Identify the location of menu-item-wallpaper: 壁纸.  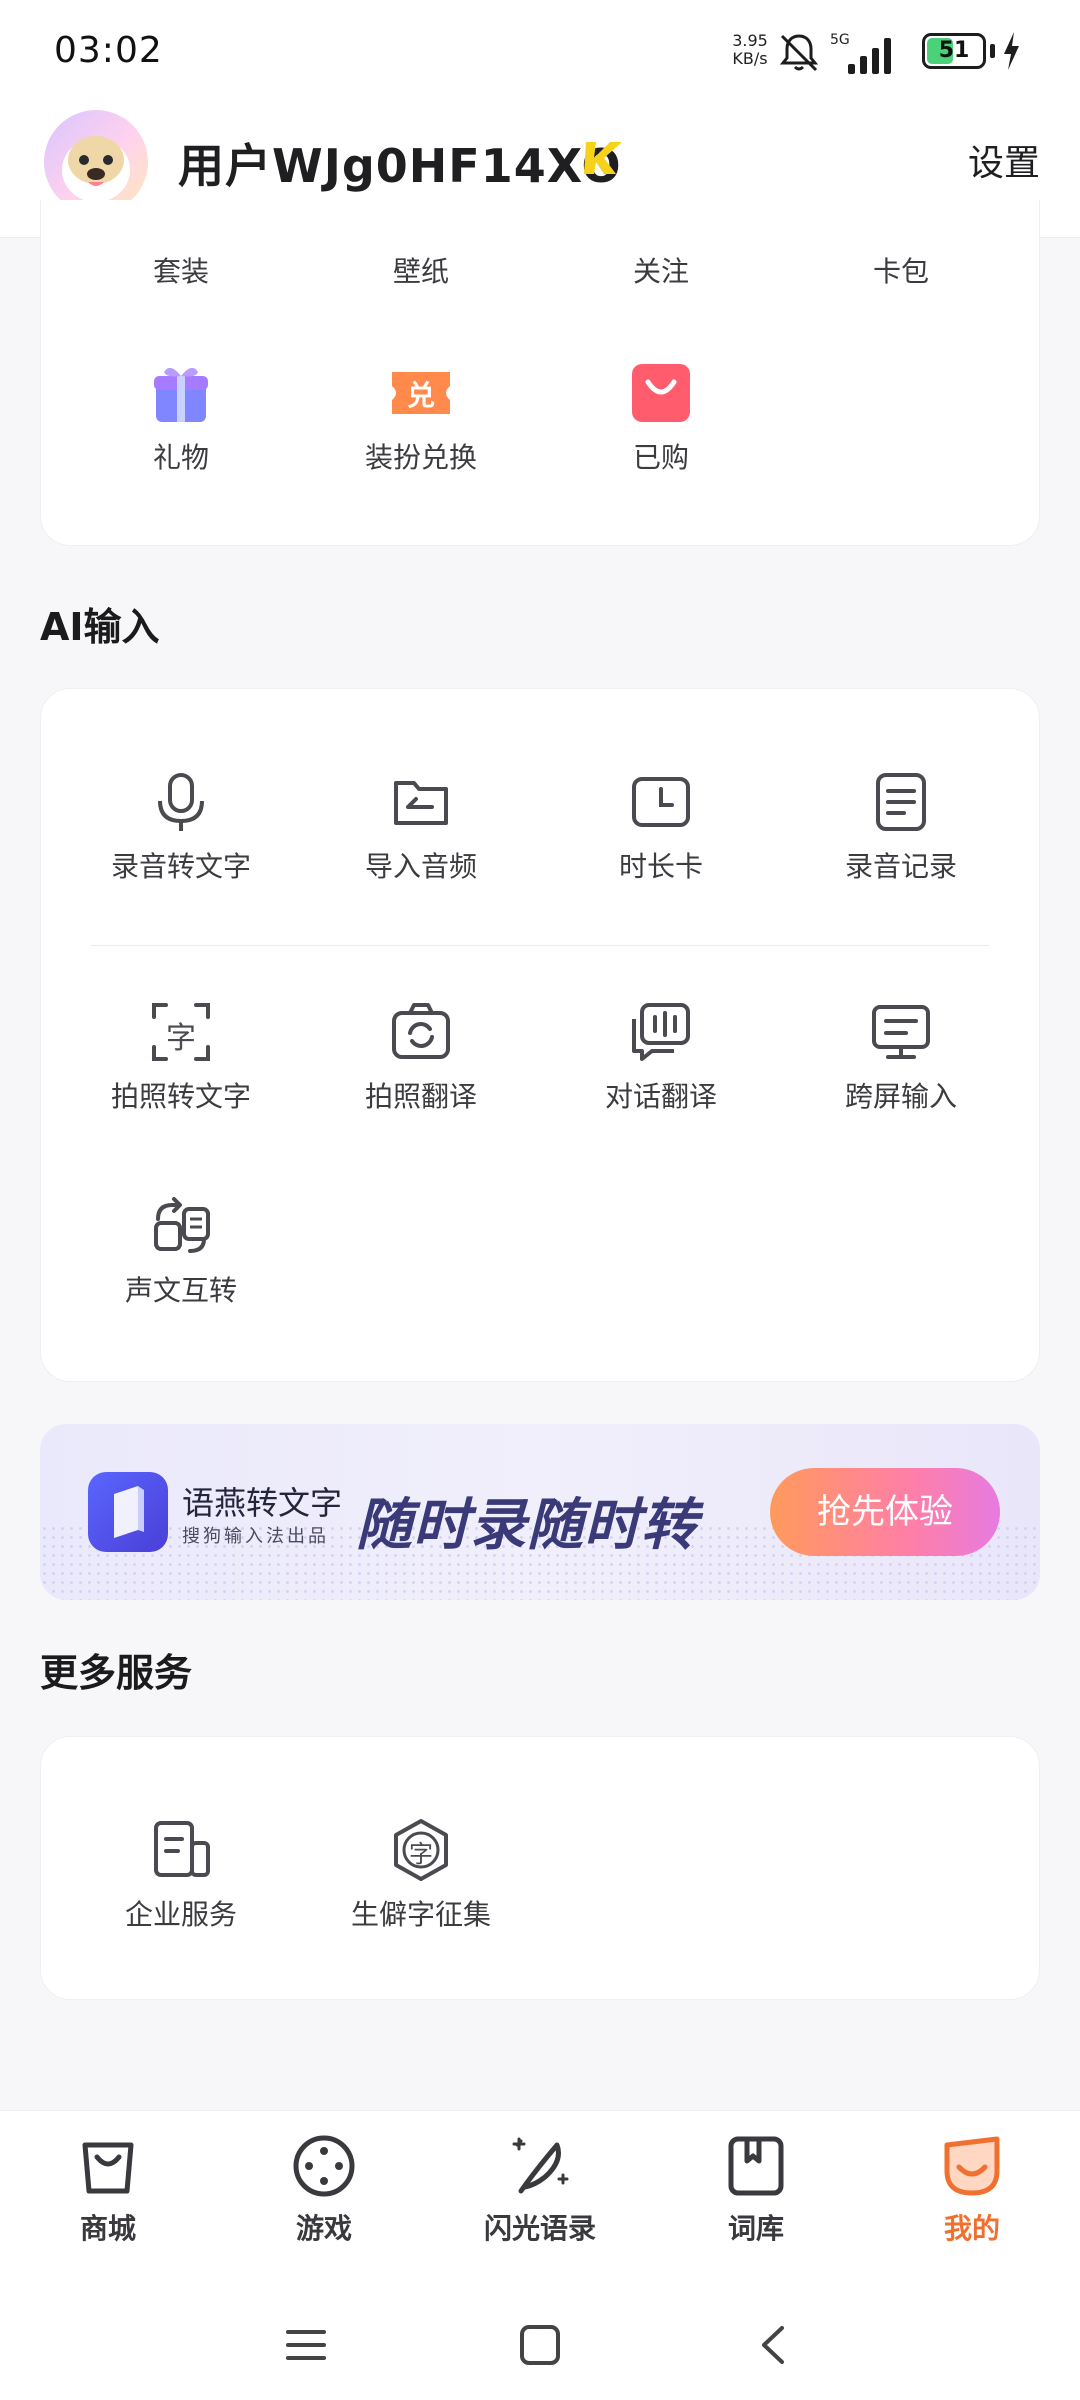
(421, 270).